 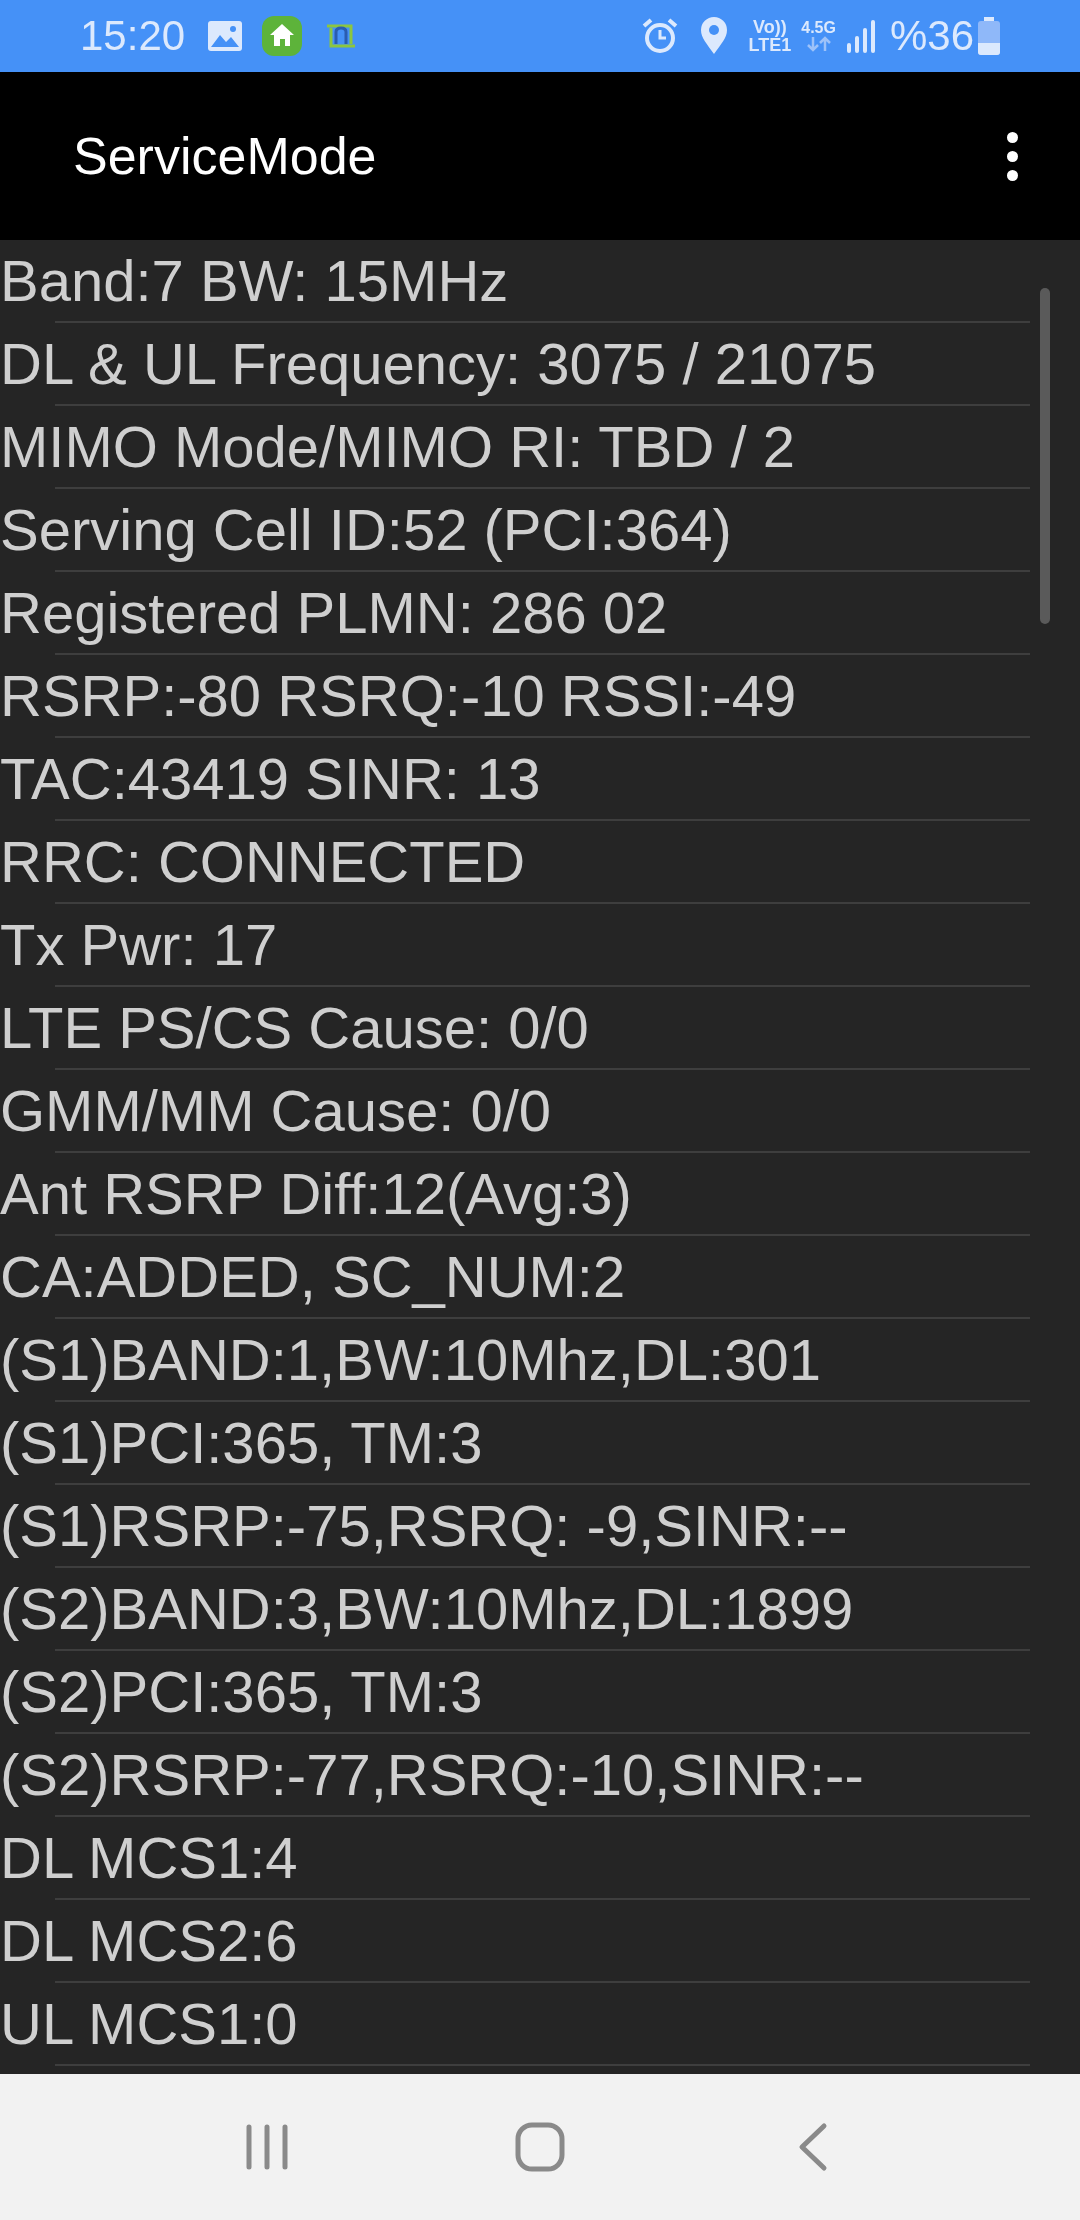 What do you see at coordinates (139, 944) in the screenshot?
I see `info-line: Tx Pwr: 17` at bounding box center [139, 944].